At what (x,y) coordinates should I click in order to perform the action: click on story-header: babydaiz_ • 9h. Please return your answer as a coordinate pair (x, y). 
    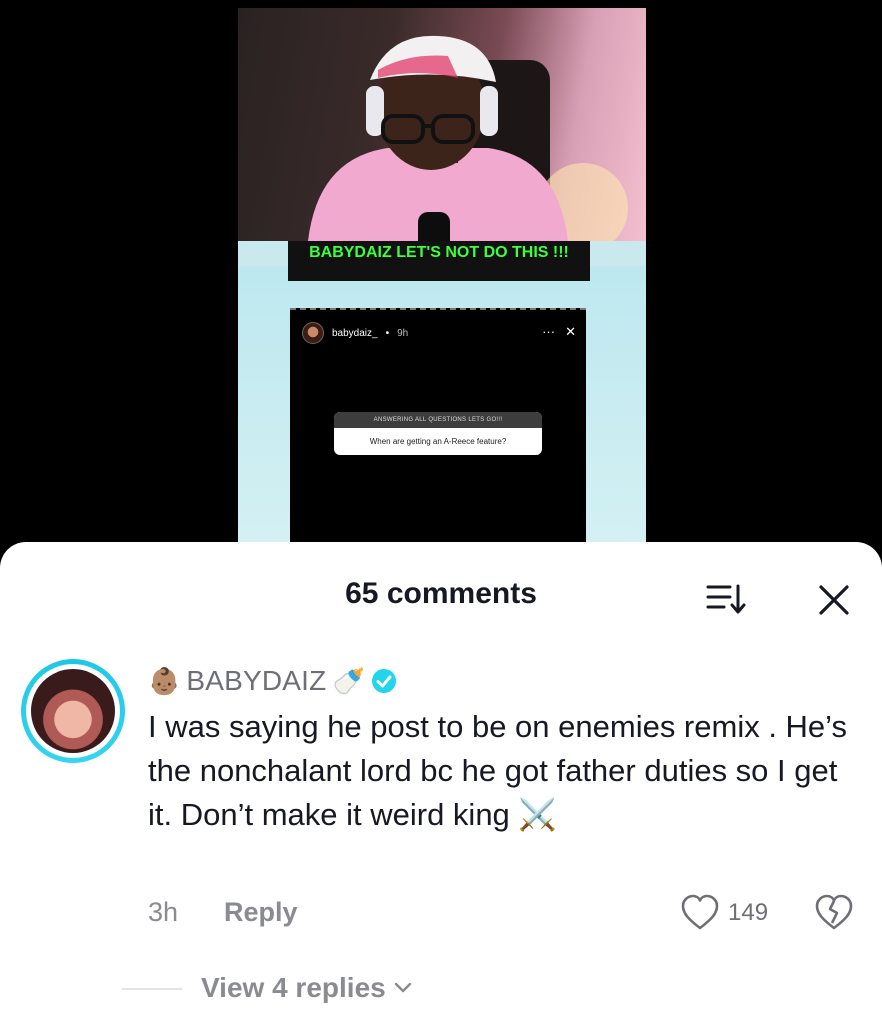
    Looking at the image, I should click on (355, 333).